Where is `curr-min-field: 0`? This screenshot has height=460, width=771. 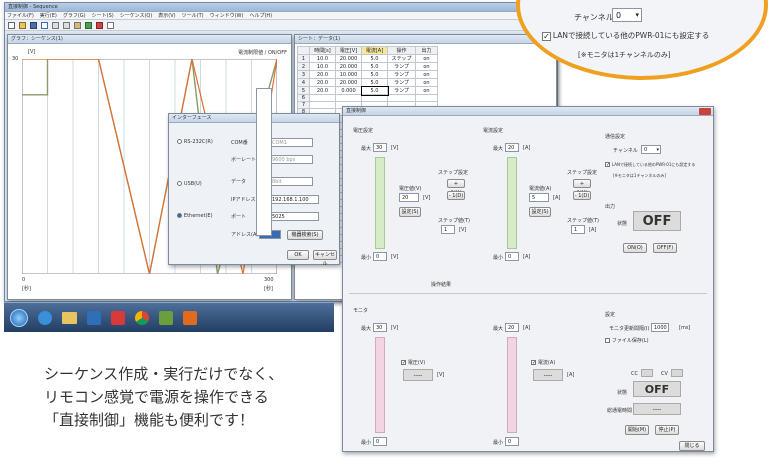
curr-min-field: 0 is located at coordinates (512, 256).